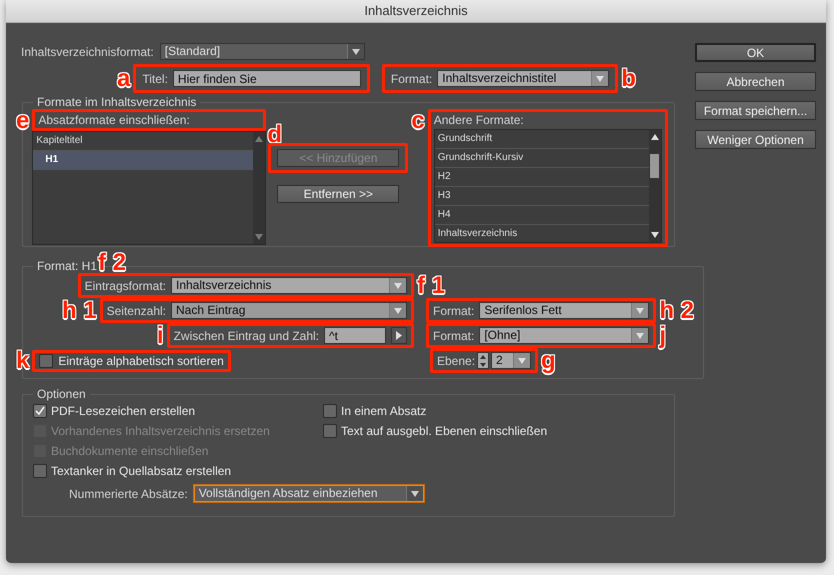 This screenshot has height=575, width=834. I want to click on insert-menu-button, so click(399, 335).